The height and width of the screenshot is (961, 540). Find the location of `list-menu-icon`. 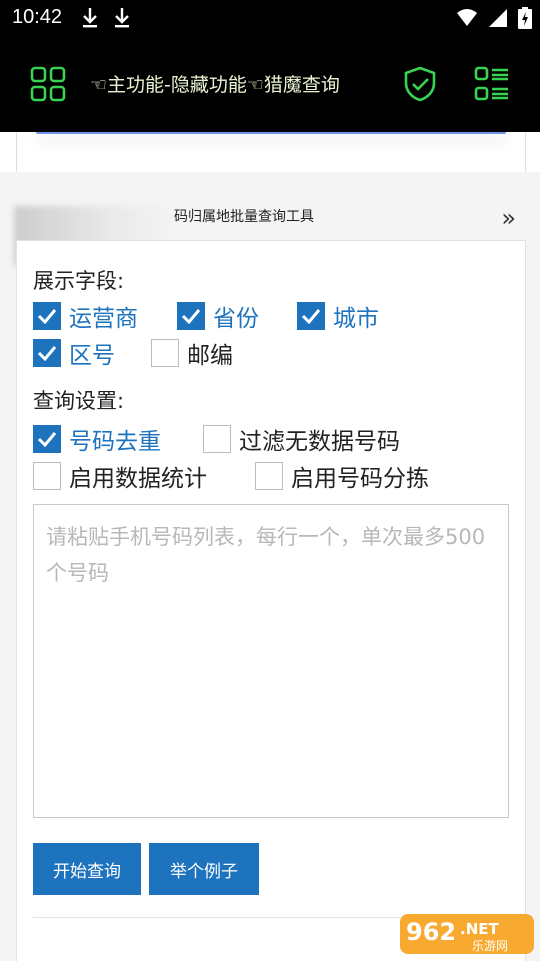

list-menu-icon is located at coordinates (492, 84).